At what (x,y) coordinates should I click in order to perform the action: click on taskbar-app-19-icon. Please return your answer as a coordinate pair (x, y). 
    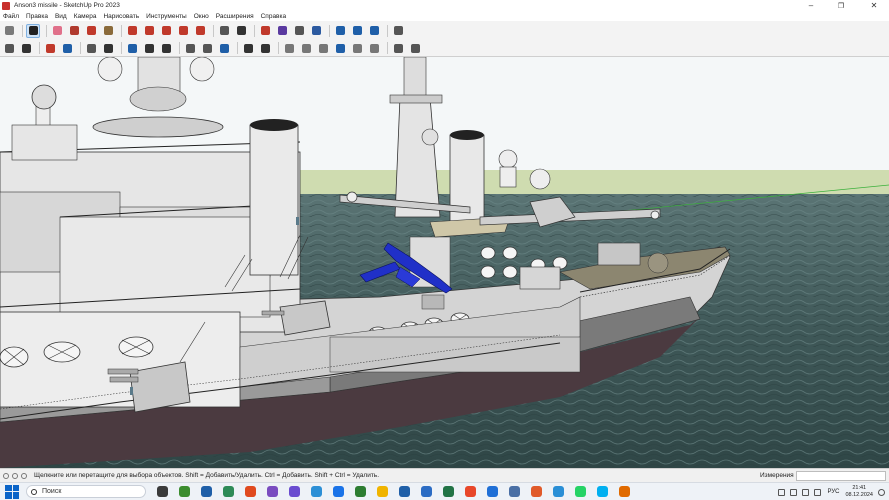
    Looking at the image, I should click on (580, 491).